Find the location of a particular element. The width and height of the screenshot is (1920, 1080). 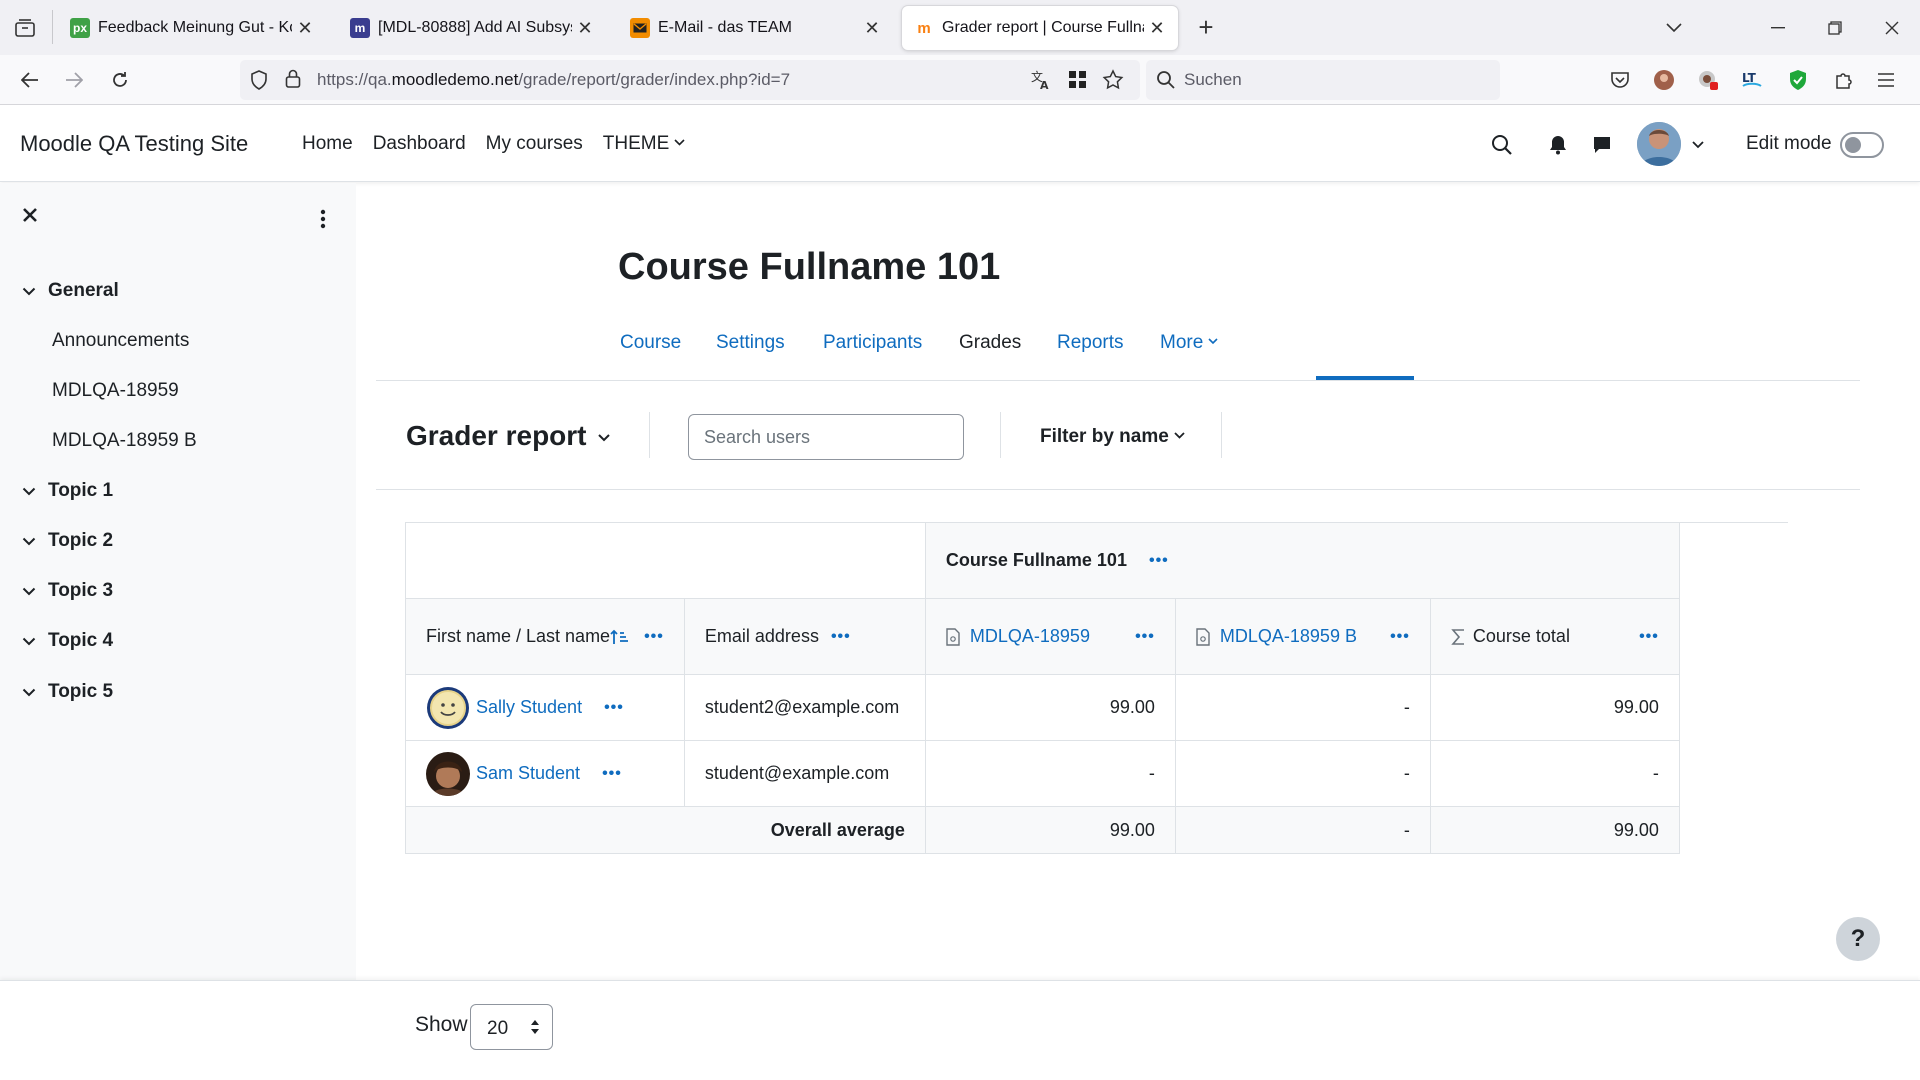

grade-item-link: MDLQA-18959 is located at coordinates (1030, 636).